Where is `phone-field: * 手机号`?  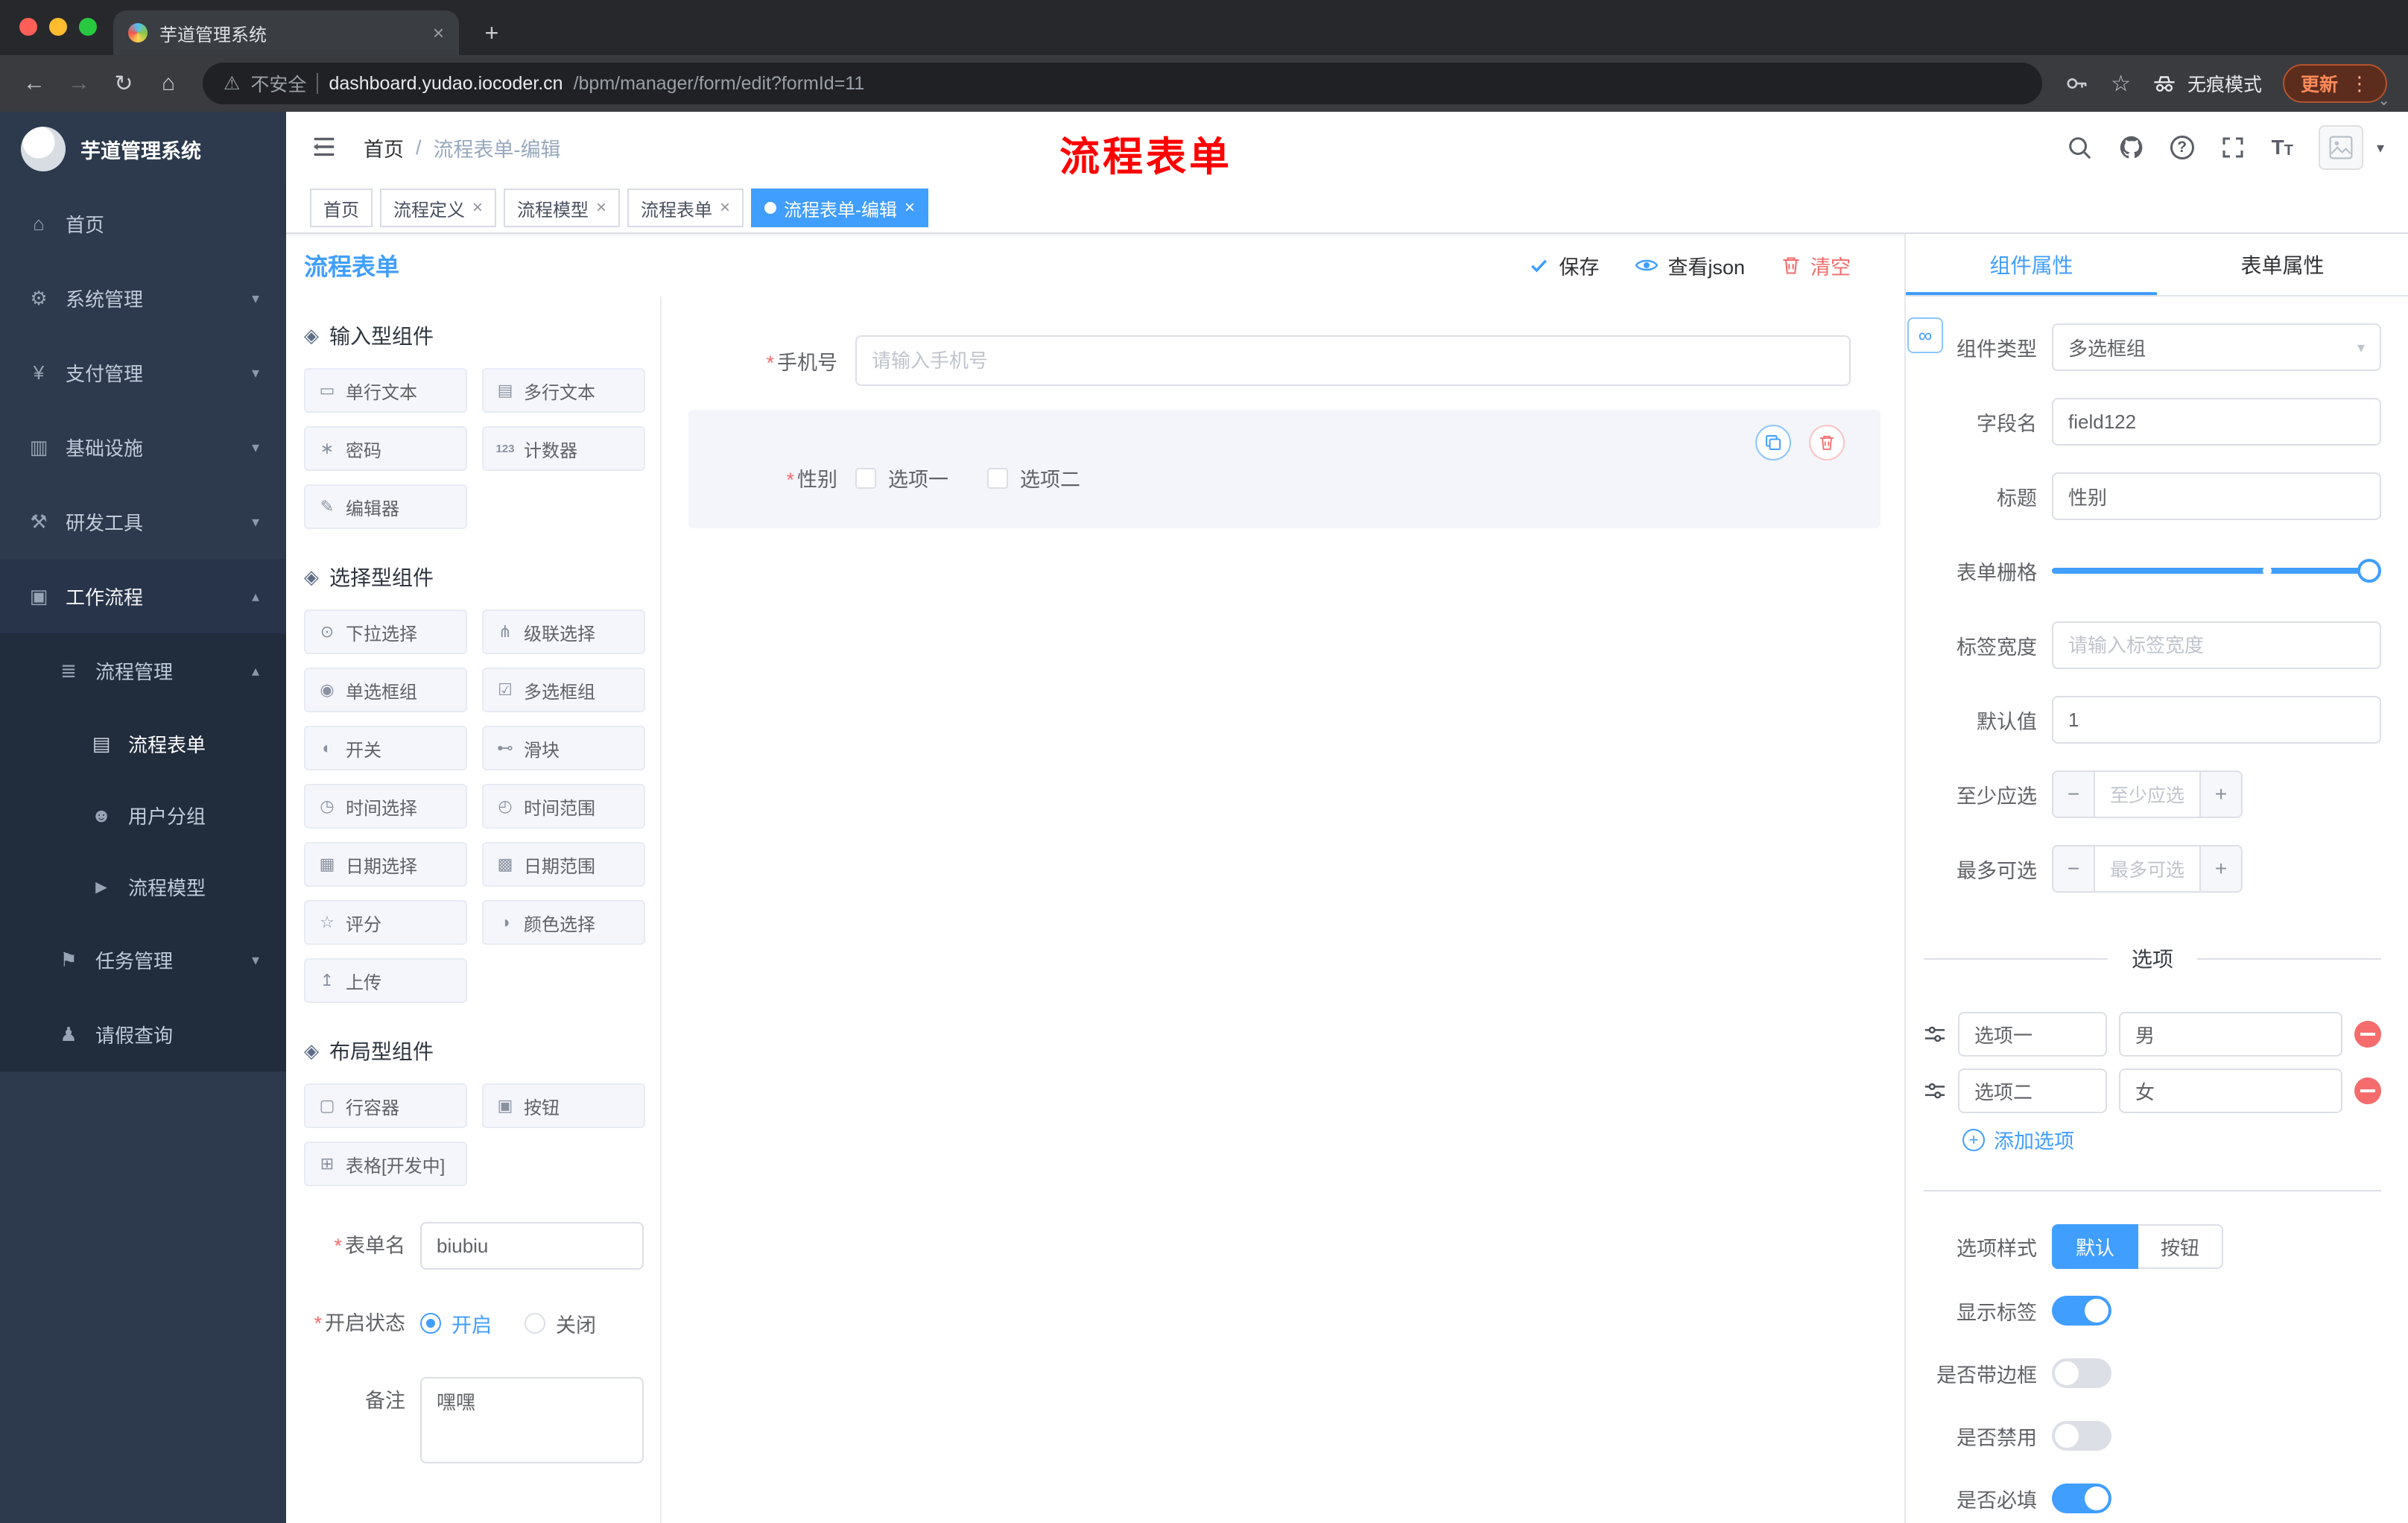
phone-field: * 手机号 is located at coordinates (1284, 361).